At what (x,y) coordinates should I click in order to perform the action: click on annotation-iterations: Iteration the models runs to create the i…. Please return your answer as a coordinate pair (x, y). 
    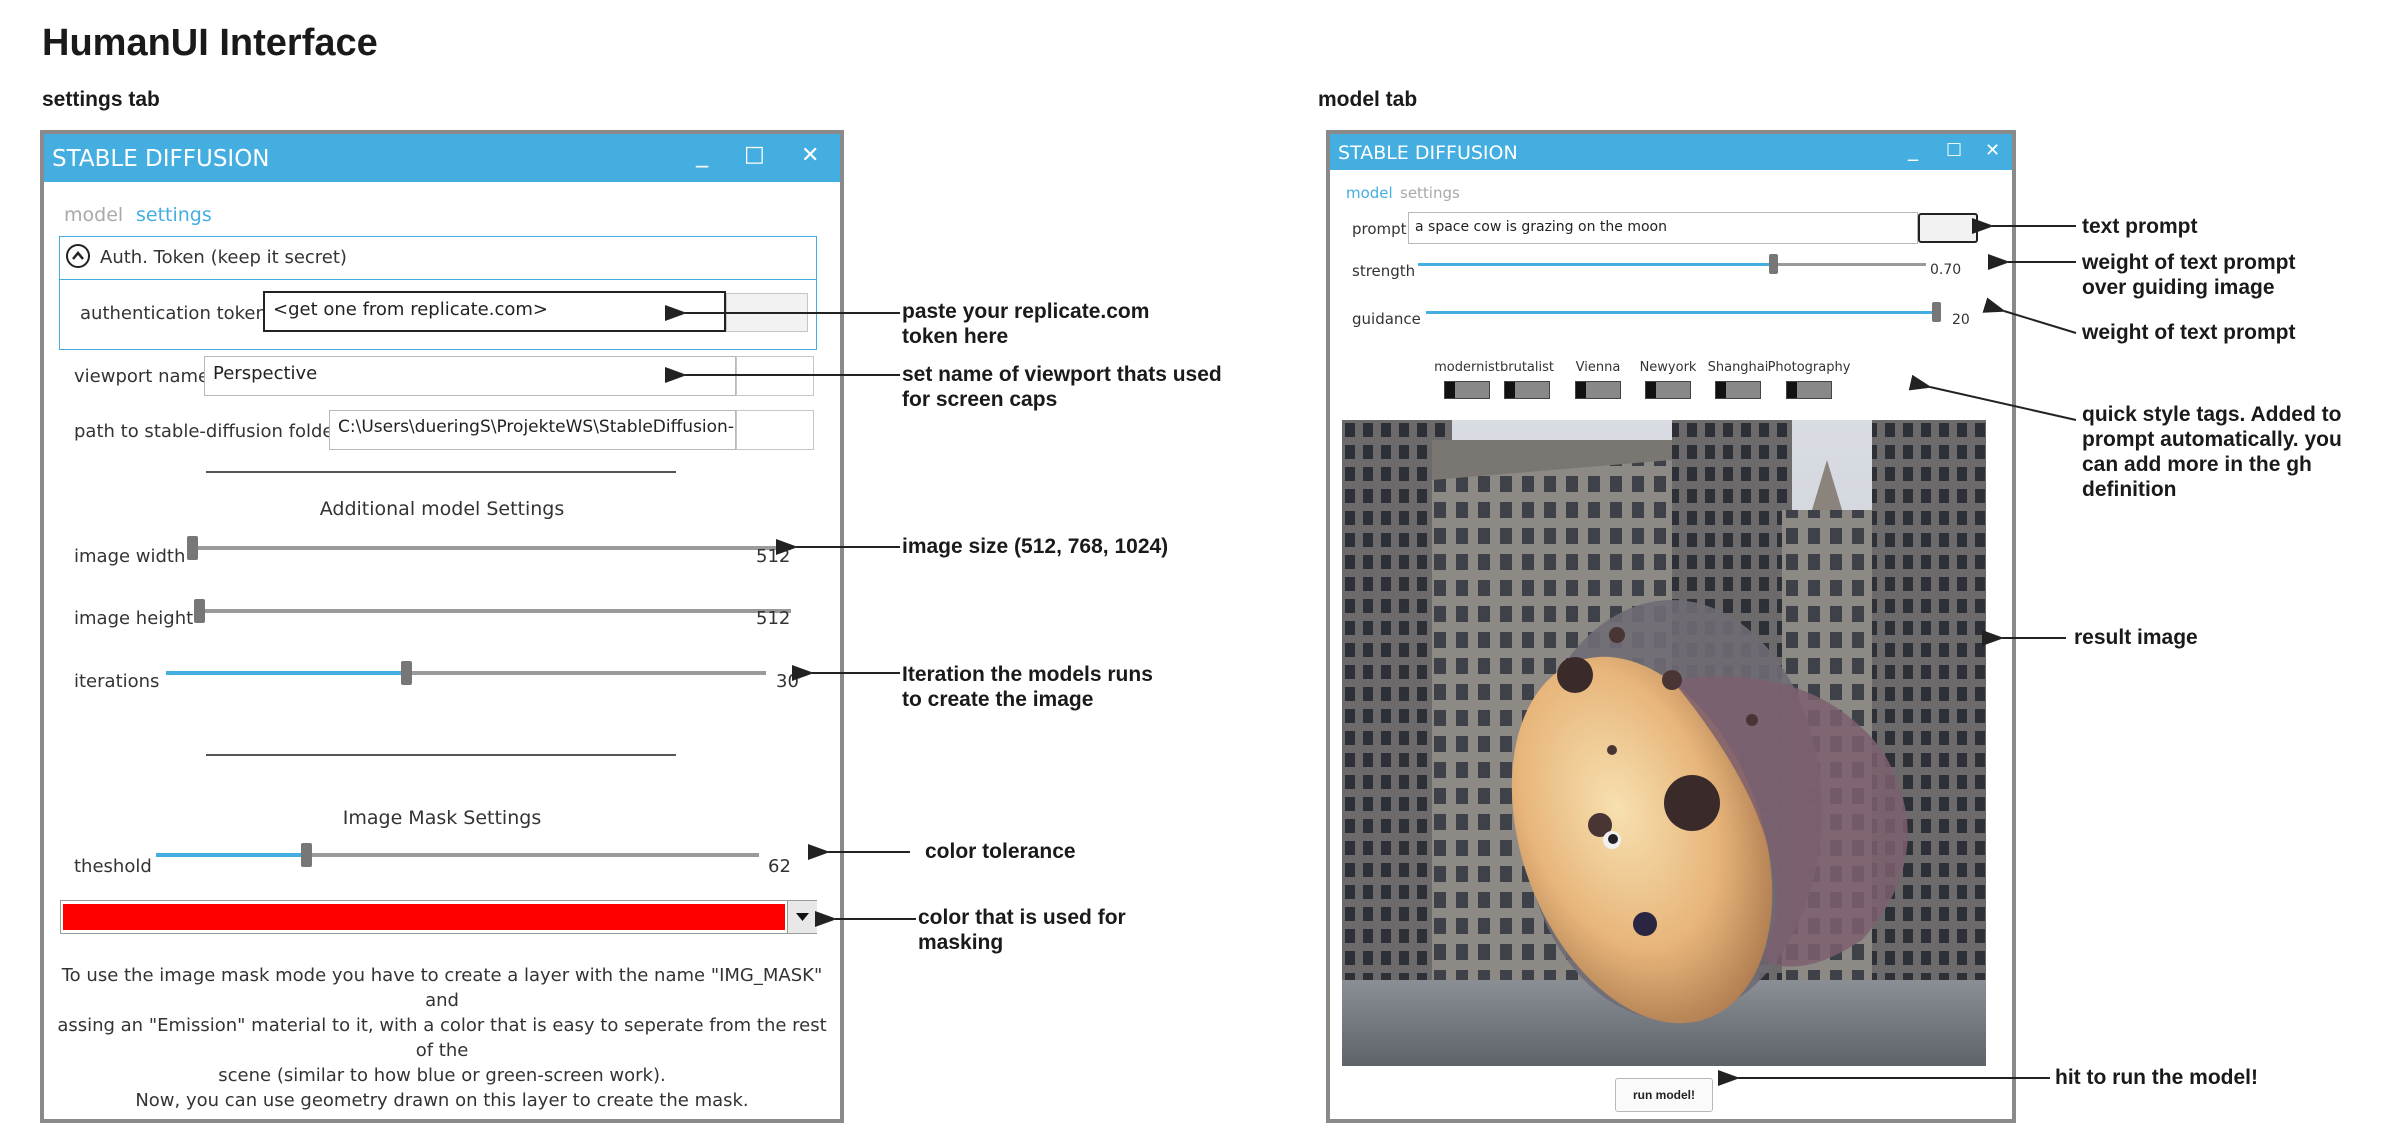
    Looking at the image, I should click on (1027, 687).